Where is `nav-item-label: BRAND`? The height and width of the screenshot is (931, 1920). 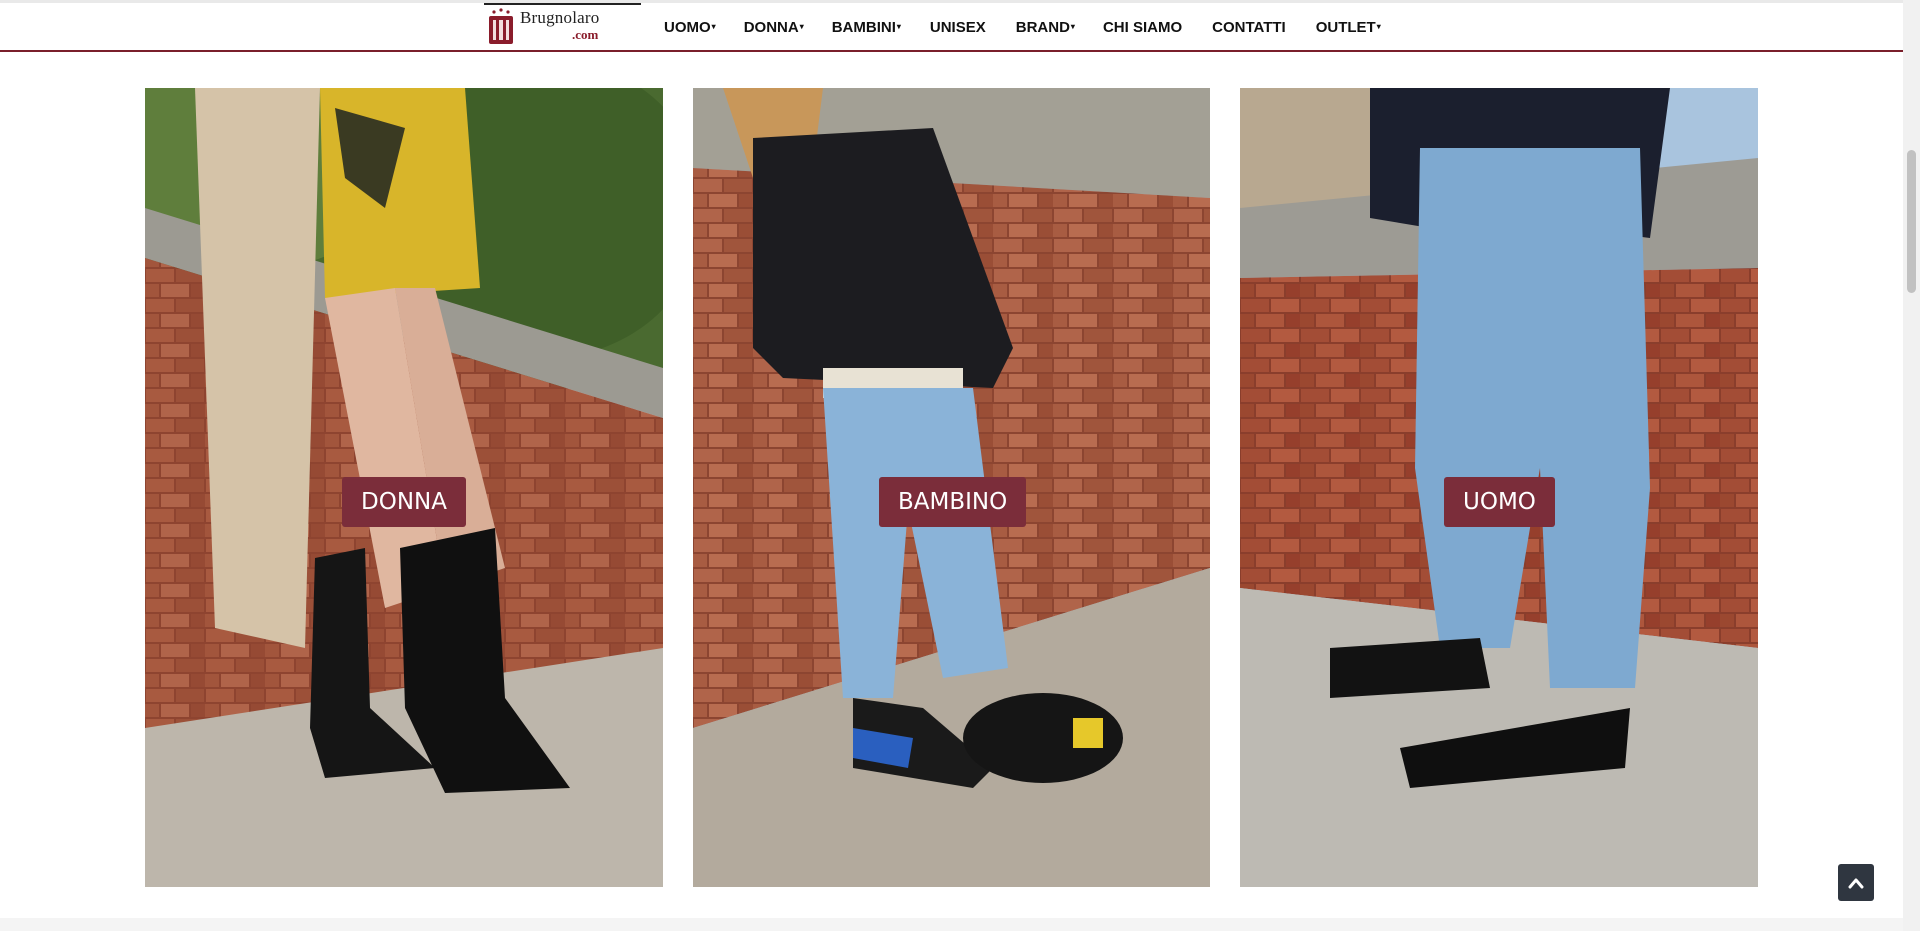 nav-item-label: BRAND is located at coordinates (1042, 27).